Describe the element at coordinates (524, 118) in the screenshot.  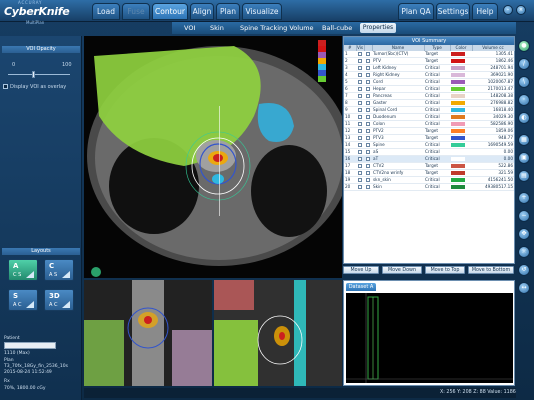
I see `contrast-tool-icon: ◐` at that location.